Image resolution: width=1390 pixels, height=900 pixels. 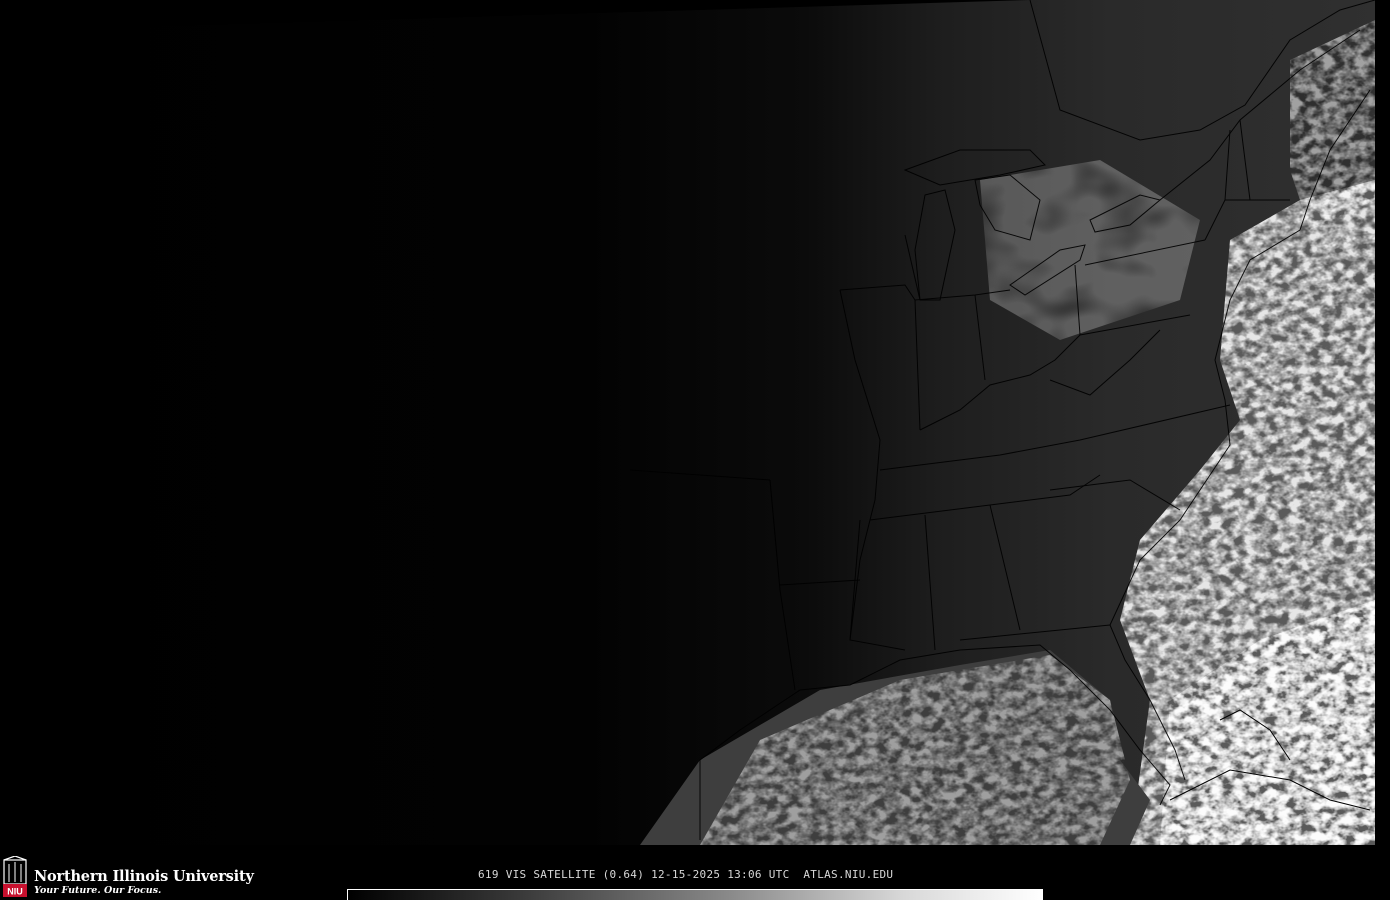 What do you see at coordinates (15, 892) in the screenshot?
I see `niu-seal-text: NIU` at bounding box center [15, 892].